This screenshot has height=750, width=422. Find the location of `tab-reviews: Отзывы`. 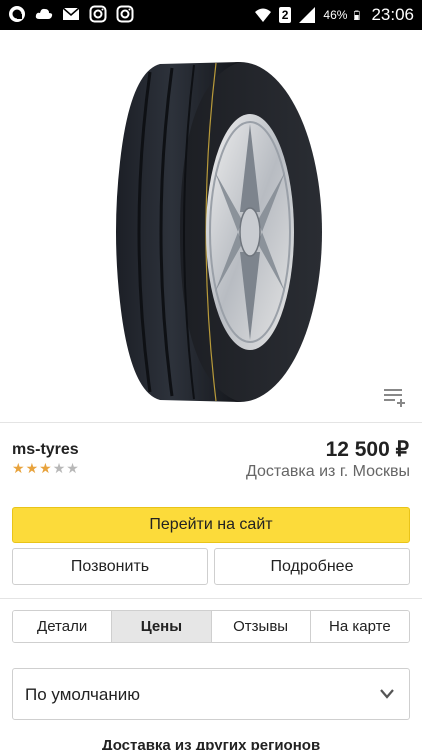

tab-reviews: Отзывы is located at coordinates (261, 626).